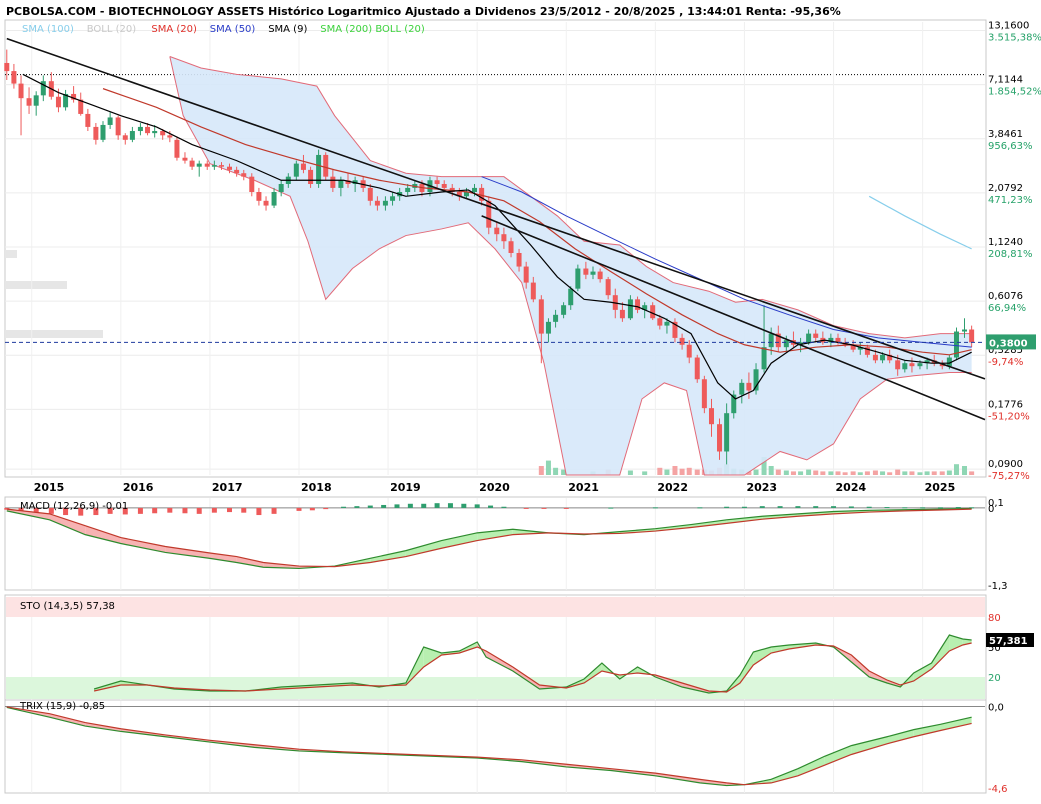 The image size is (1041, 804). What do you see at coordinates (495, 607) in the screenshot?
I see `sto-overbought-zone` at bounding box center [495, 607].